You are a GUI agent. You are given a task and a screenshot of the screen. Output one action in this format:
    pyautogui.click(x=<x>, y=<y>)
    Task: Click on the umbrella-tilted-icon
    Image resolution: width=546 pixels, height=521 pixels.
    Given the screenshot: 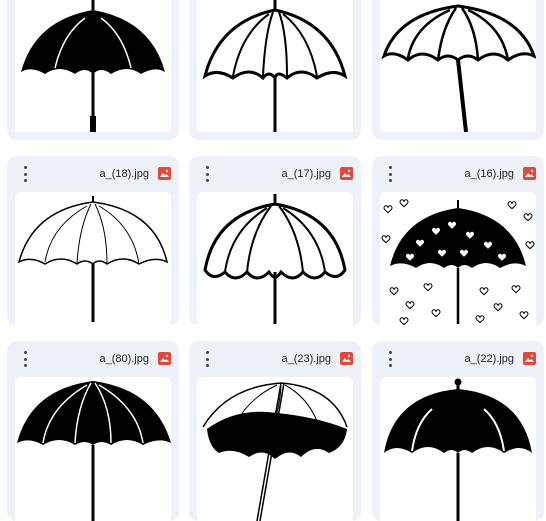 What is the action you would take?
    pyautogui.click(x=275, y=451)
    